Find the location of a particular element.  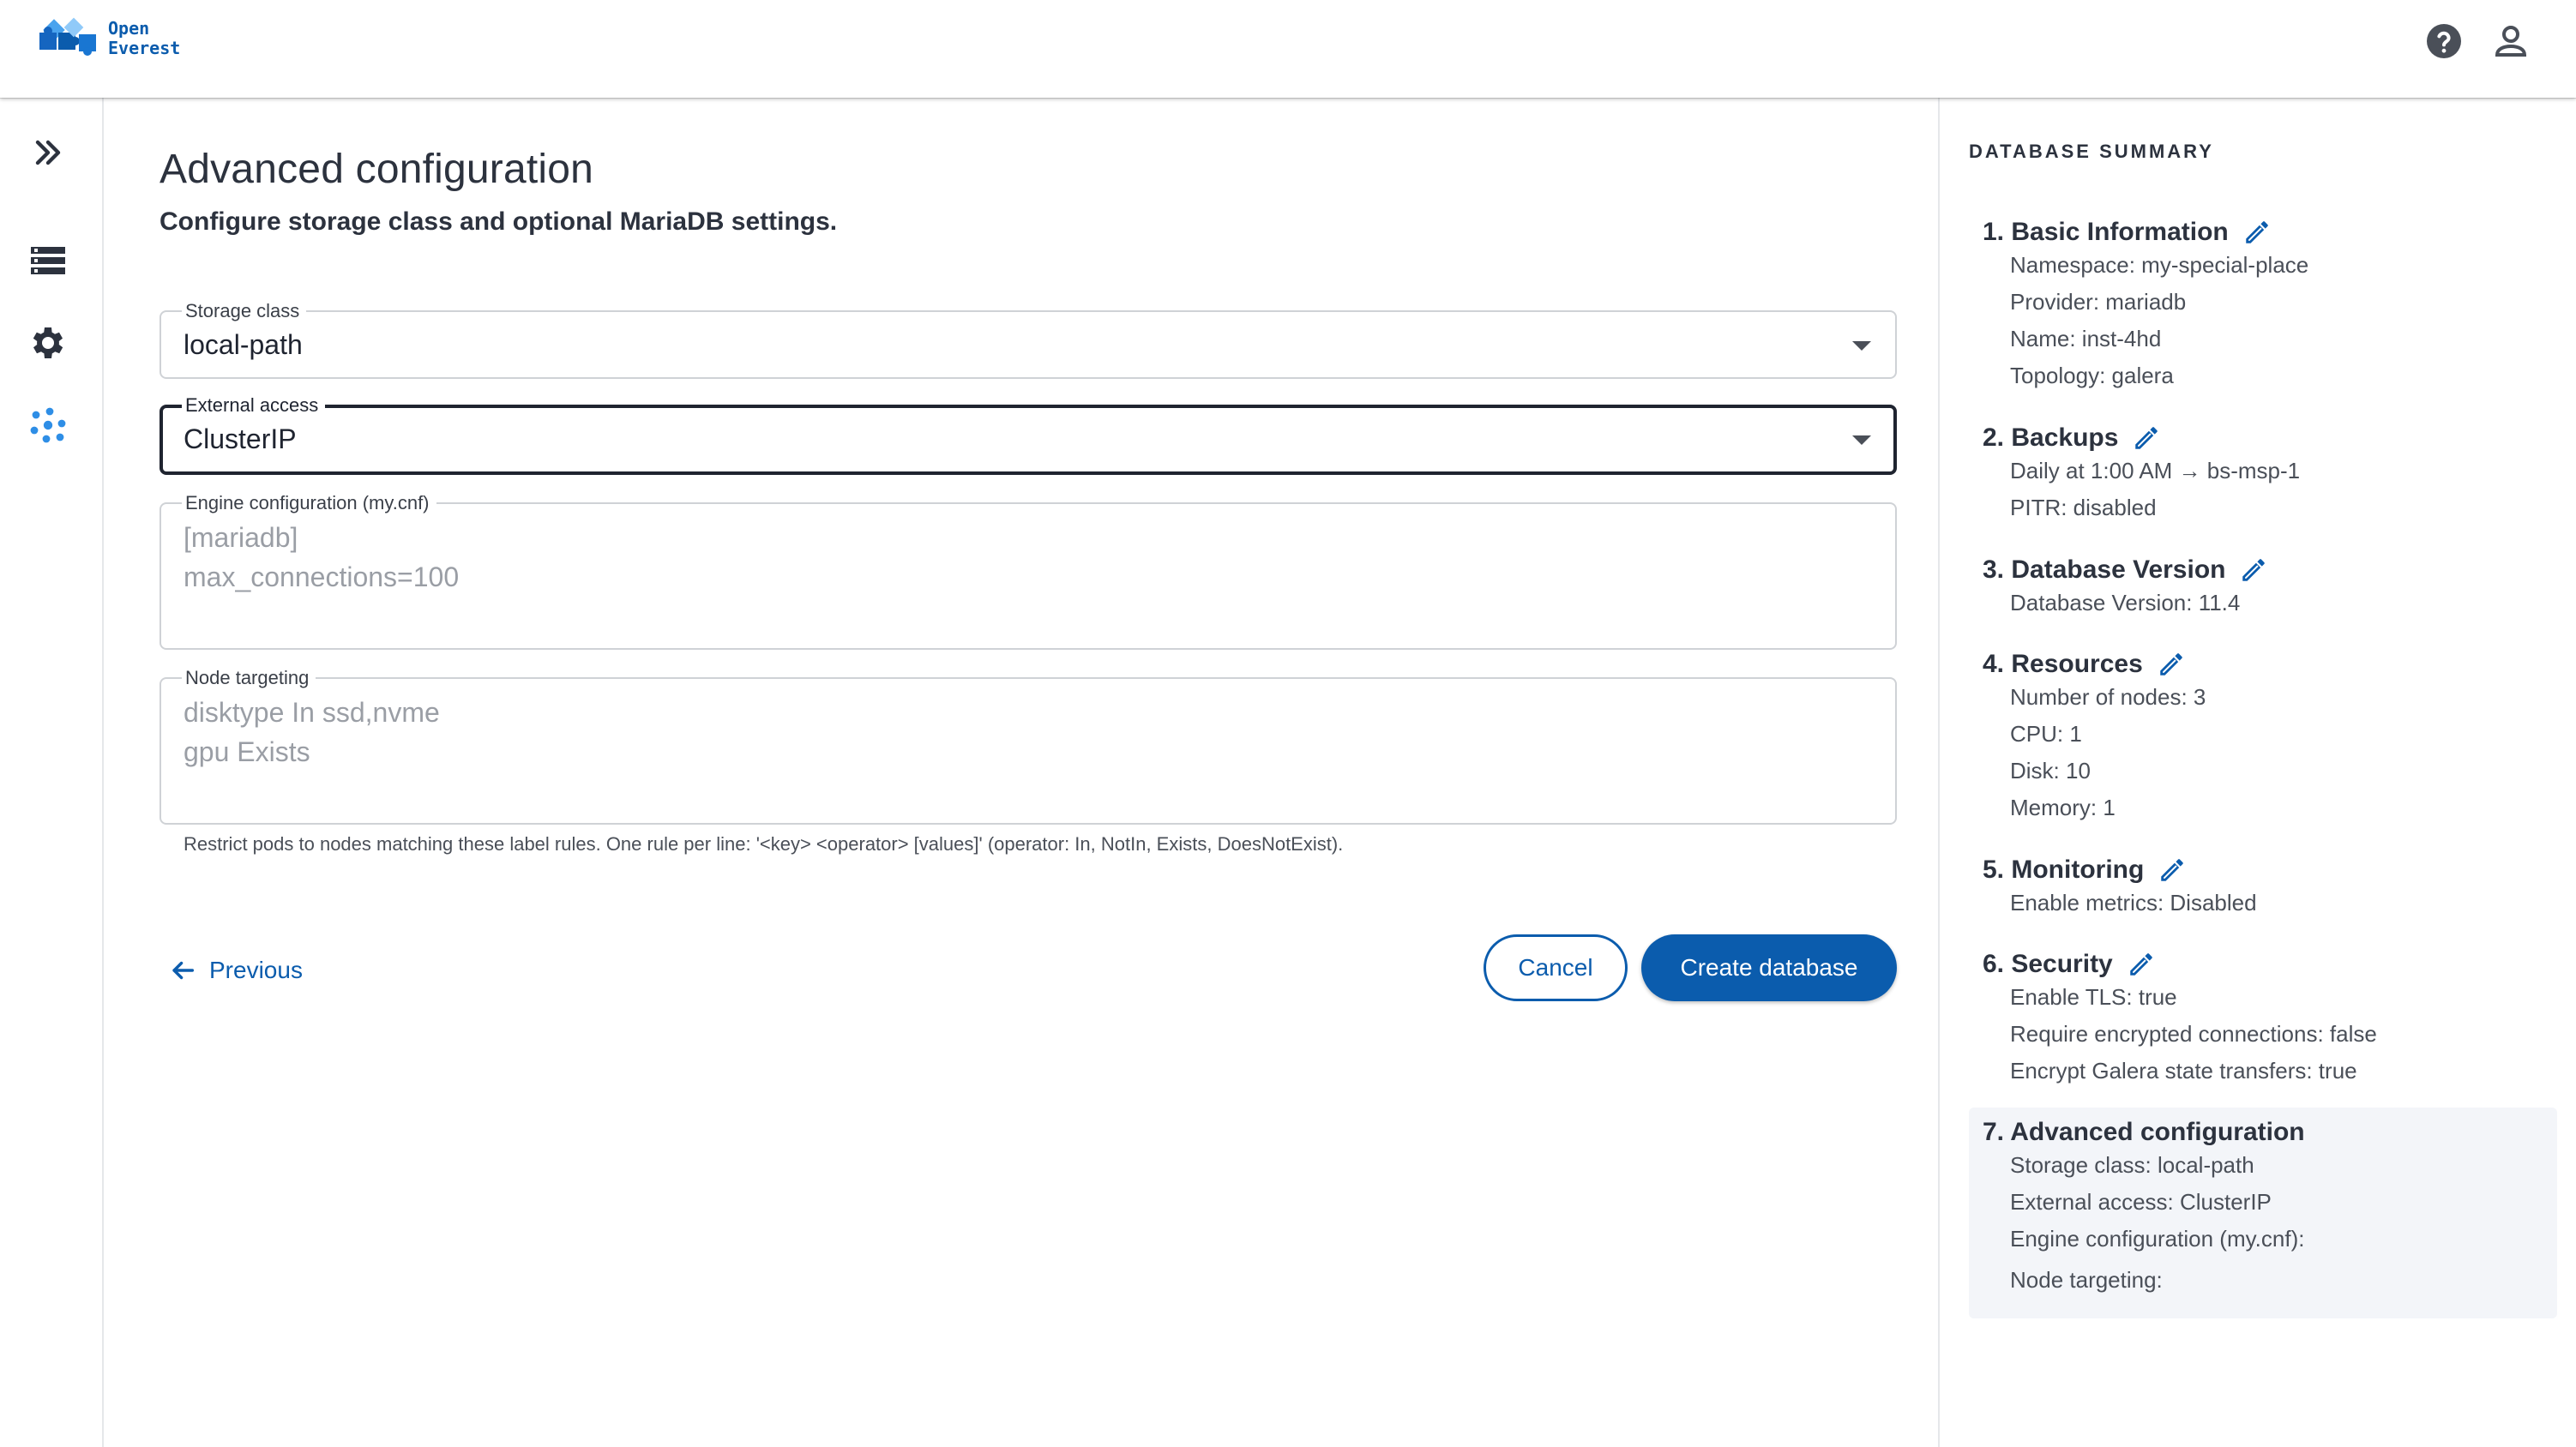

summary-line: External access: ClusterIP is located at coordinates (2141, 1202).